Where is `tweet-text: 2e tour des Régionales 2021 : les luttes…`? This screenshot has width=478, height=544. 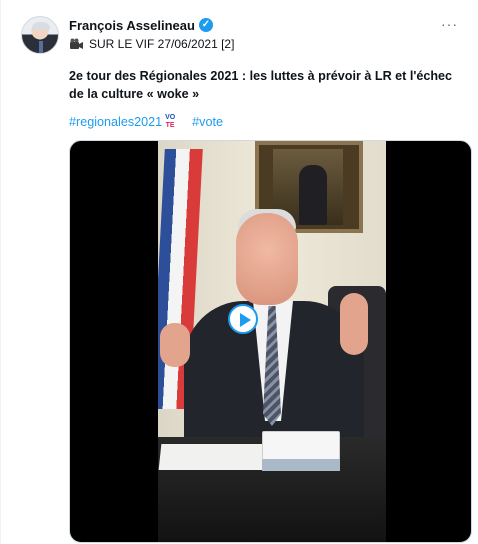
tweet-text: 2e tour des Régionales 2021 : les luttes… is located at coordinates (261, 85).